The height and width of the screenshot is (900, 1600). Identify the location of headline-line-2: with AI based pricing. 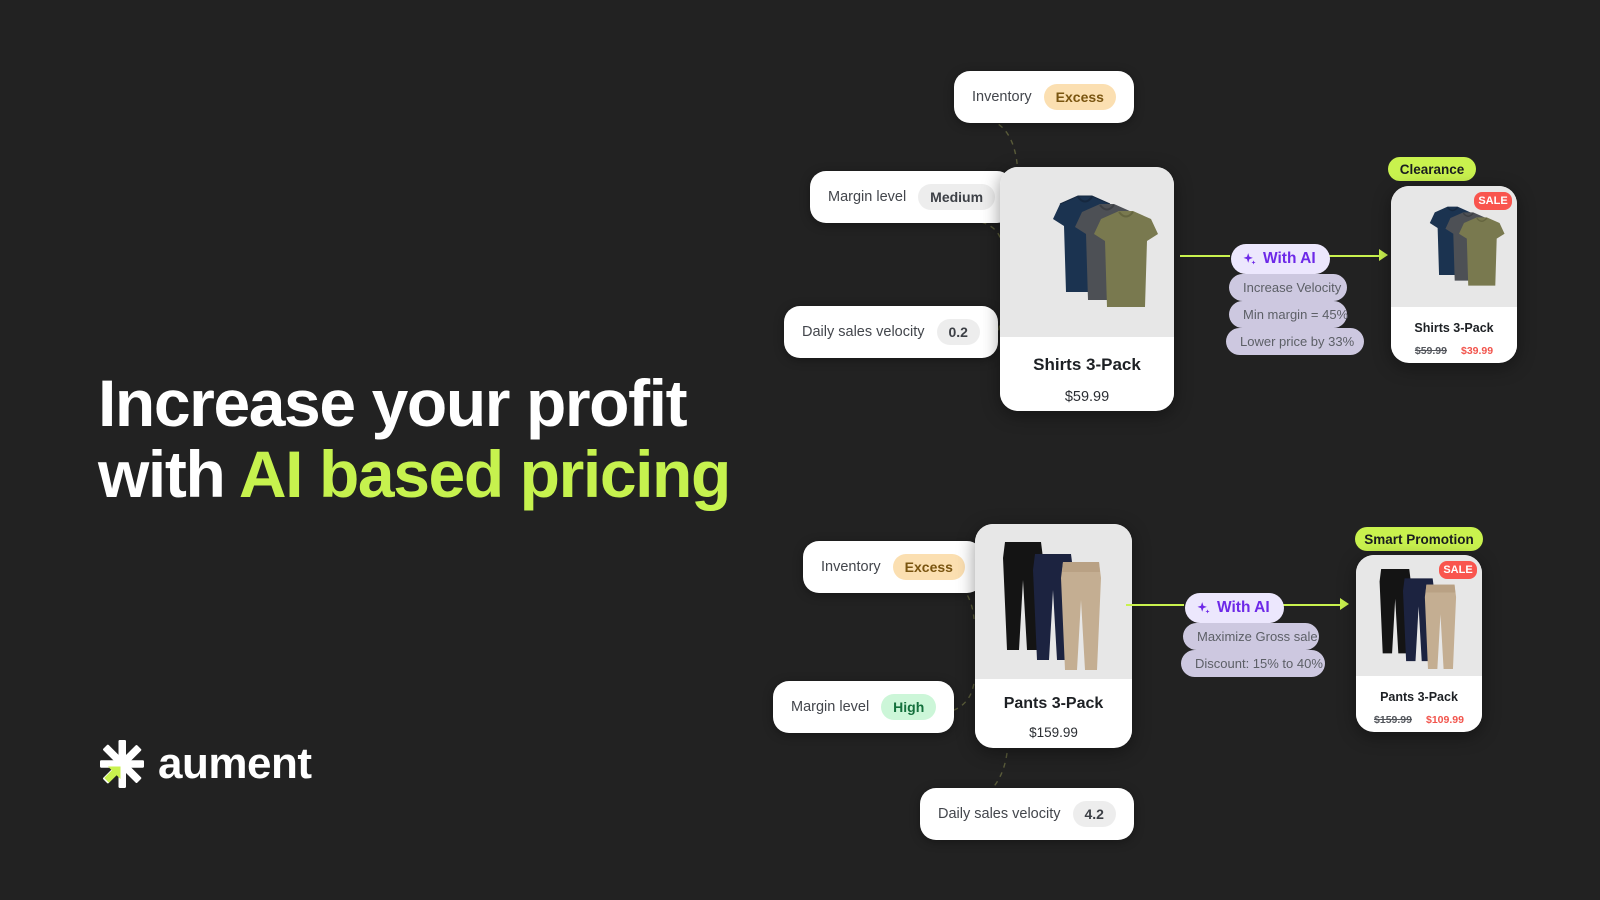
(414, 474).